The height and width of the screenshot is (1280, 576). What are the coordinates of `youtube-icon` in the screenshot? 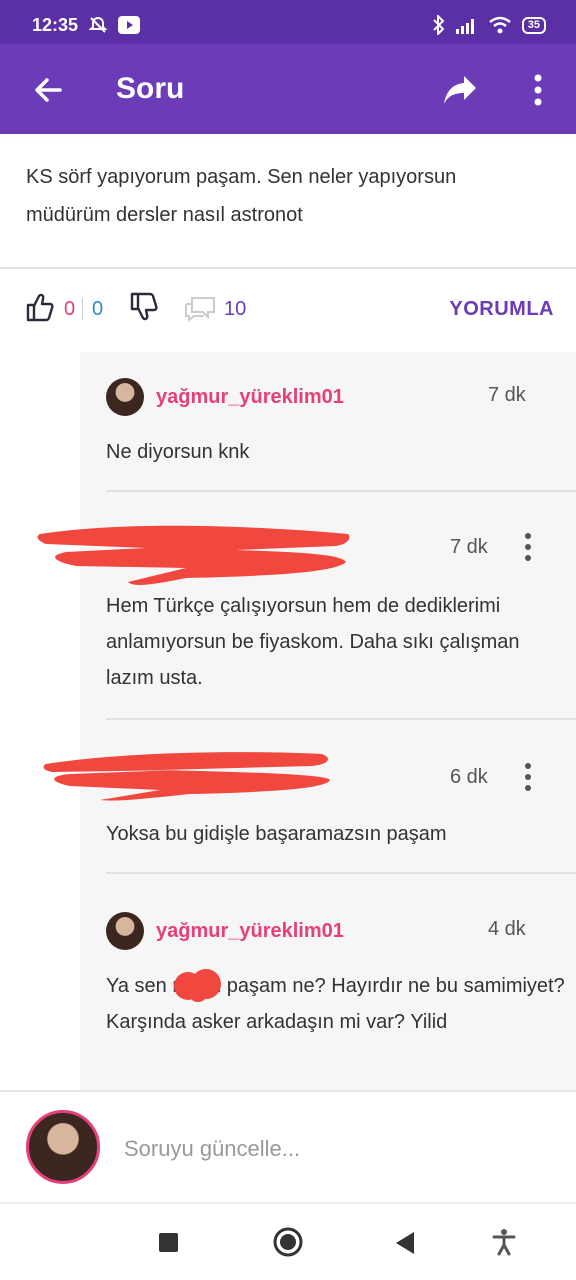 It's located at (129, 25).